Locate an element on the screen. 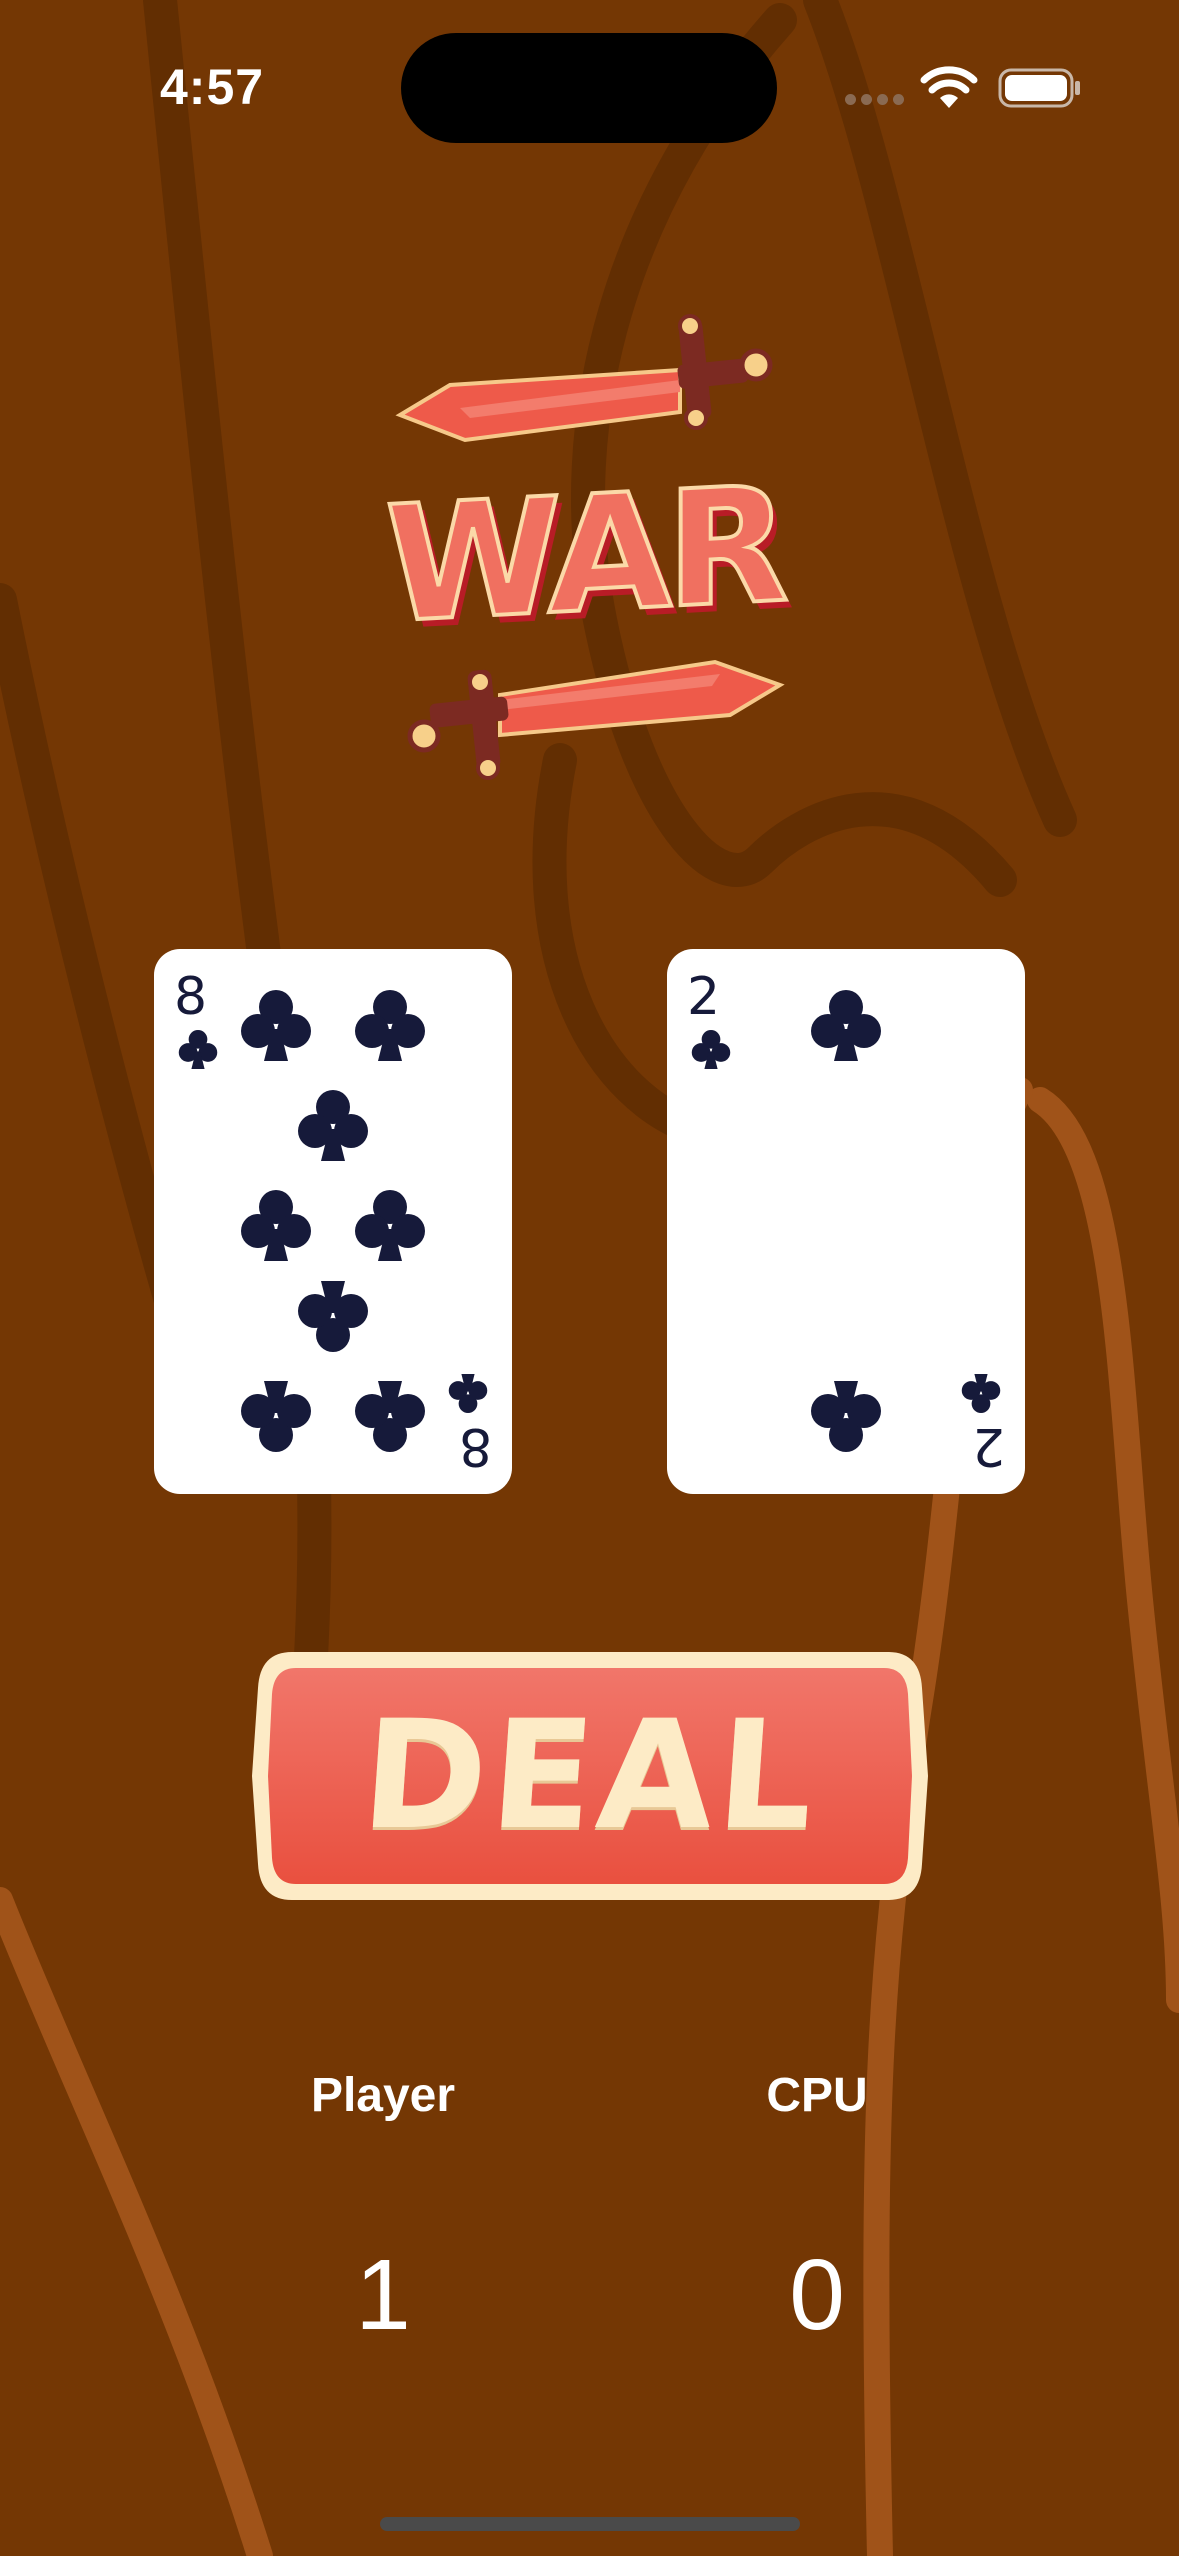 Image resolution: width=1179 pixels, height=2556 pixels. player-score-label: Player is located at coordinates (383, 2095).